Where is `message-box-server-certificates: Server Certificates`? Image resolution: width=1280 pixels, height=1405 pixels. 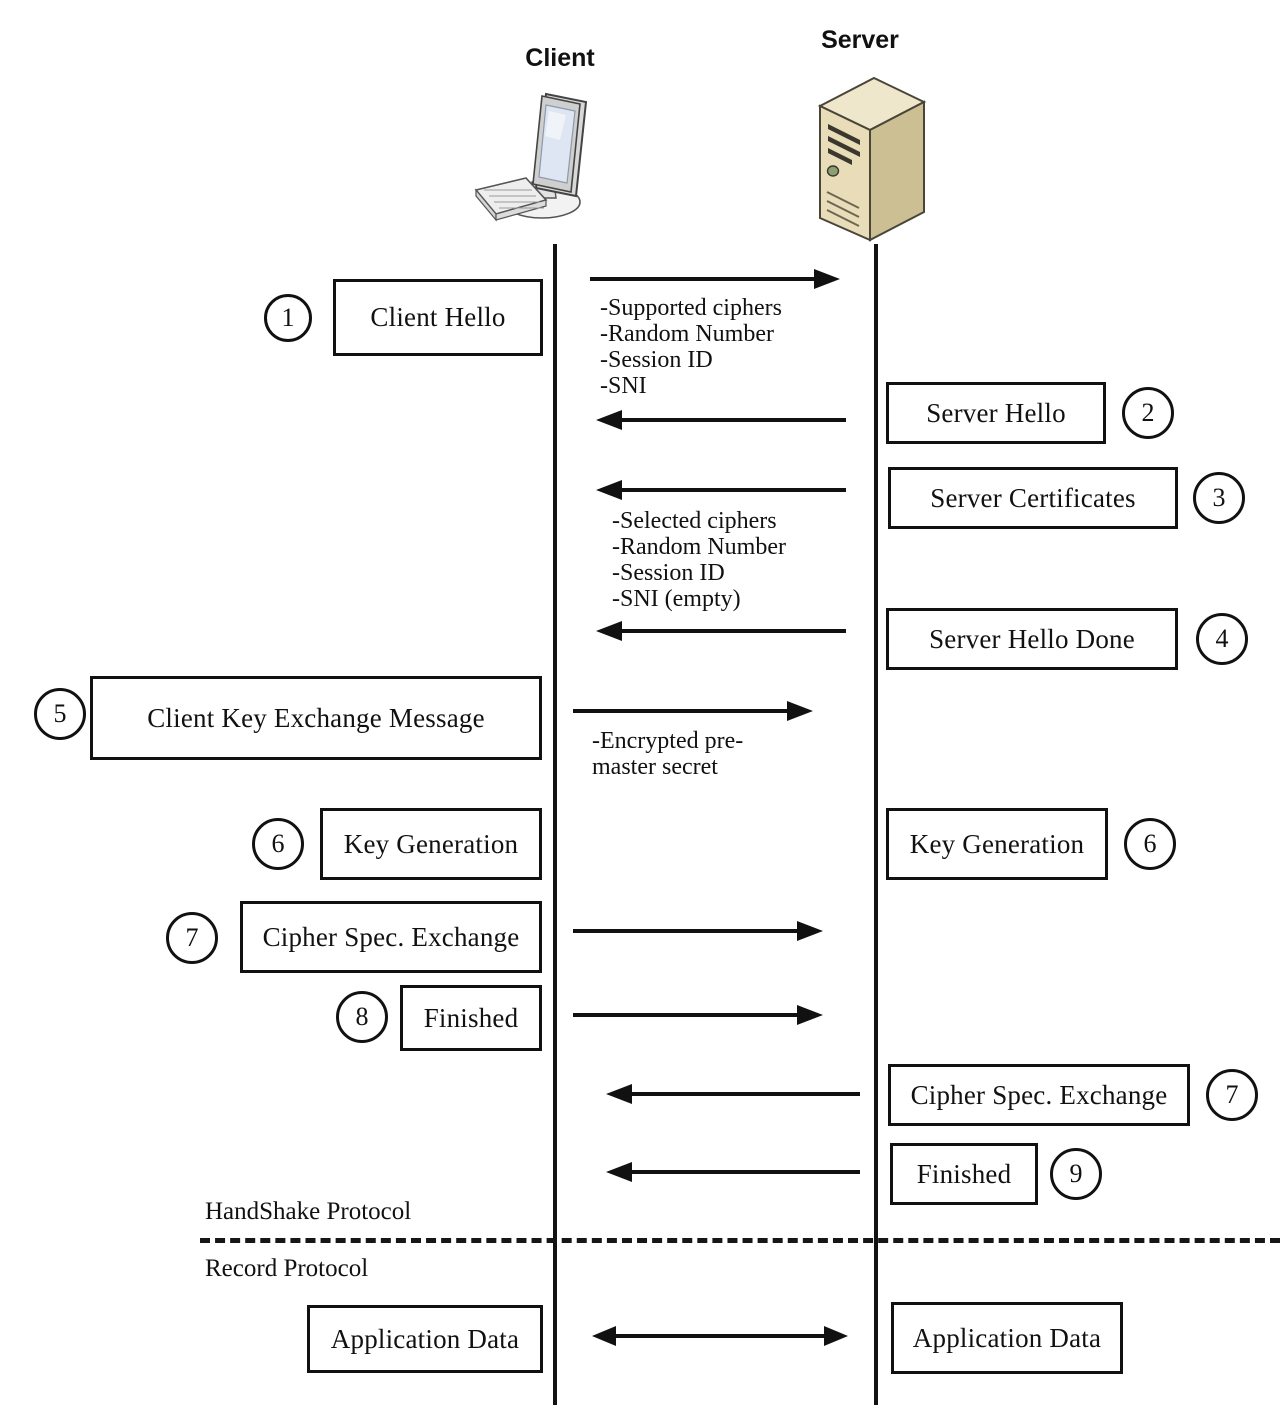
message-box-server-certificates: Server Certificates is located at coordinates (1033, 498).